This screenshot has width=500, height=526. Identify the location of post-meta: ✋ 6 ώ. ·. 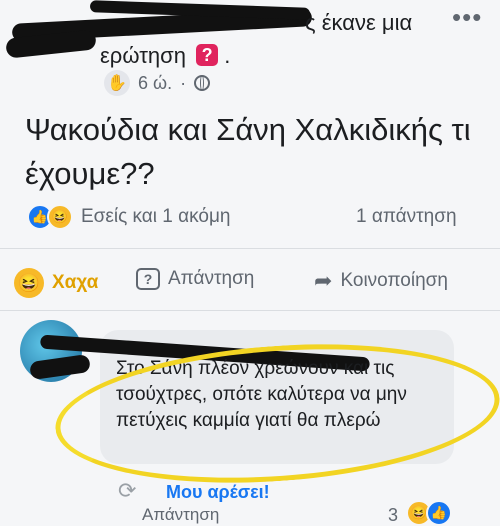
(157, 83).